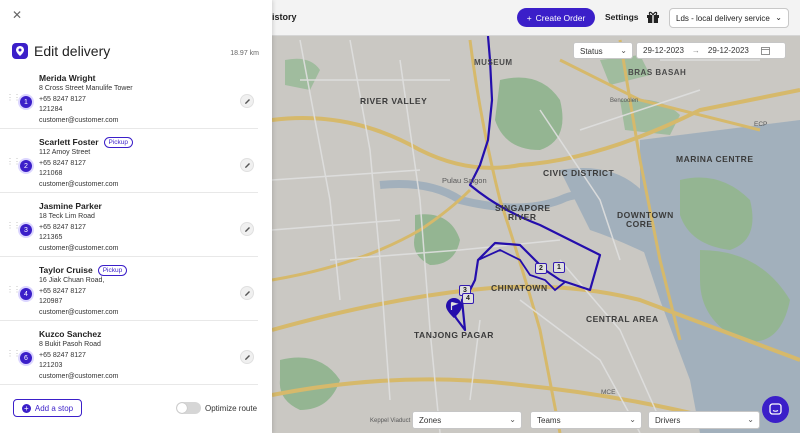  What do you see at coordinates (182, 408) in the screenshot?
I see `toggle-knob` at bounding box center [182, 408].